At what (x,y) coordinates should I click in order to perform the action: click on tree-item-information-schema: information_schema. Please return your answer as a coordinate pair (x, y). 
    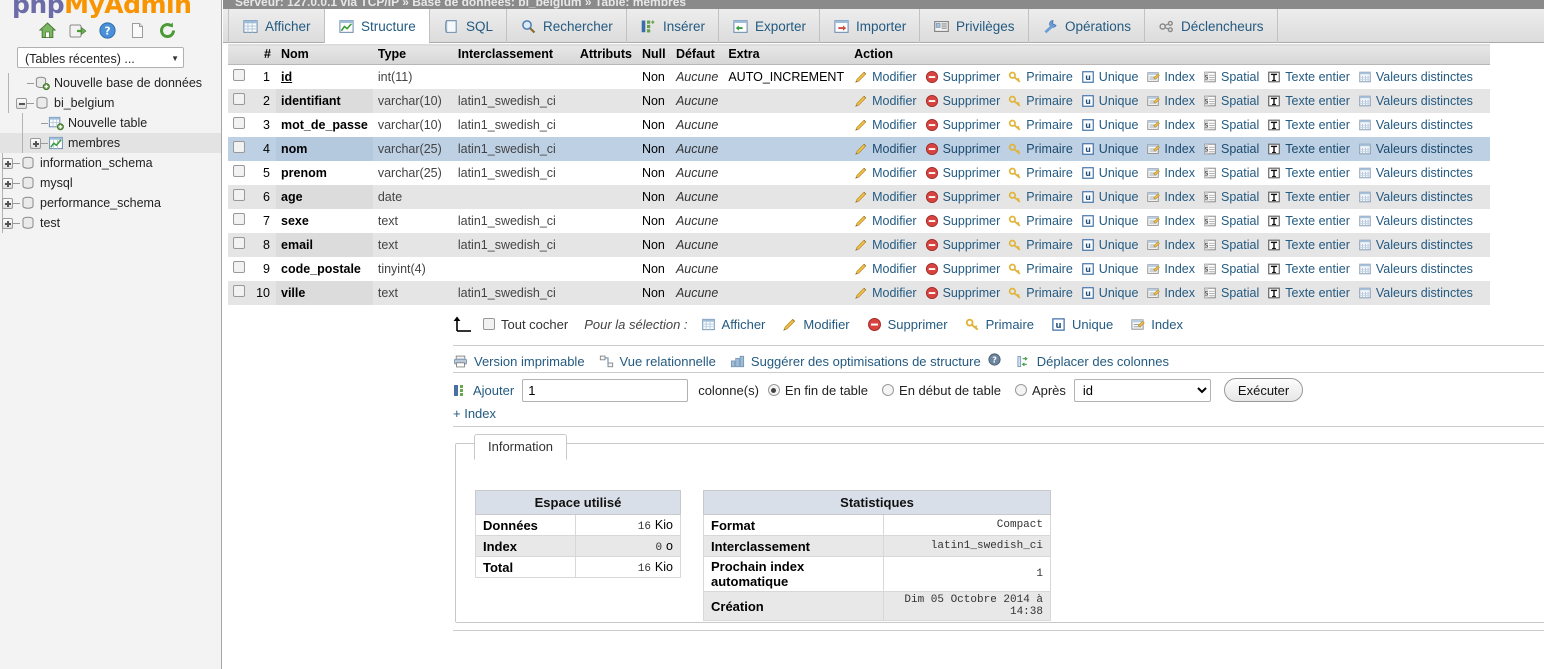
    Looking at the image, I should click on (110, 163).